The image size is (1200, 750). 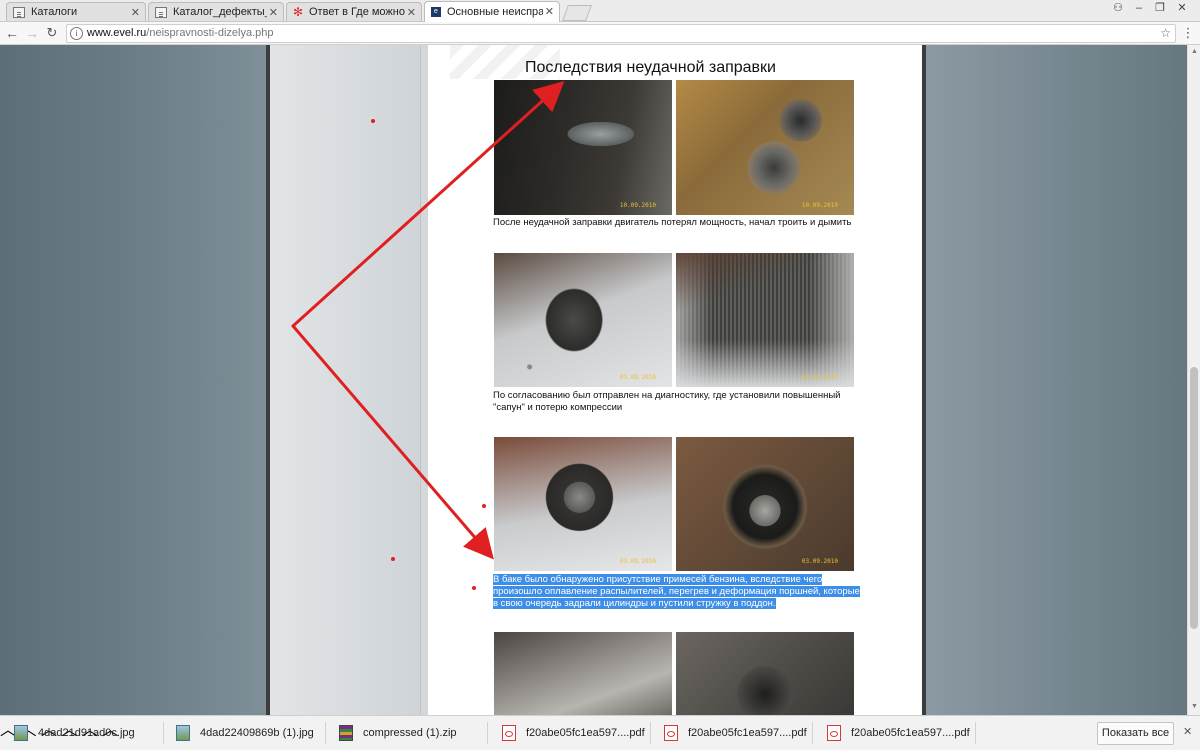 I want to click on photo-cylinder-bore, so click(x=765, y=673).